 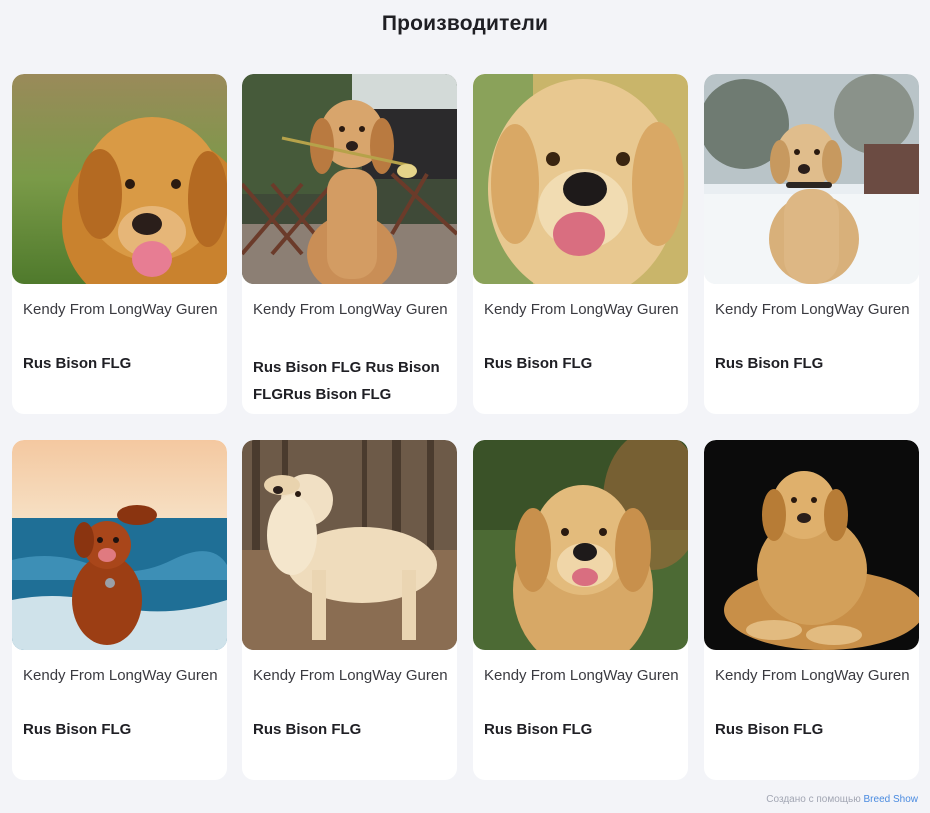 I want to click on labrador-snow-photo, so click(x=811, y=179).